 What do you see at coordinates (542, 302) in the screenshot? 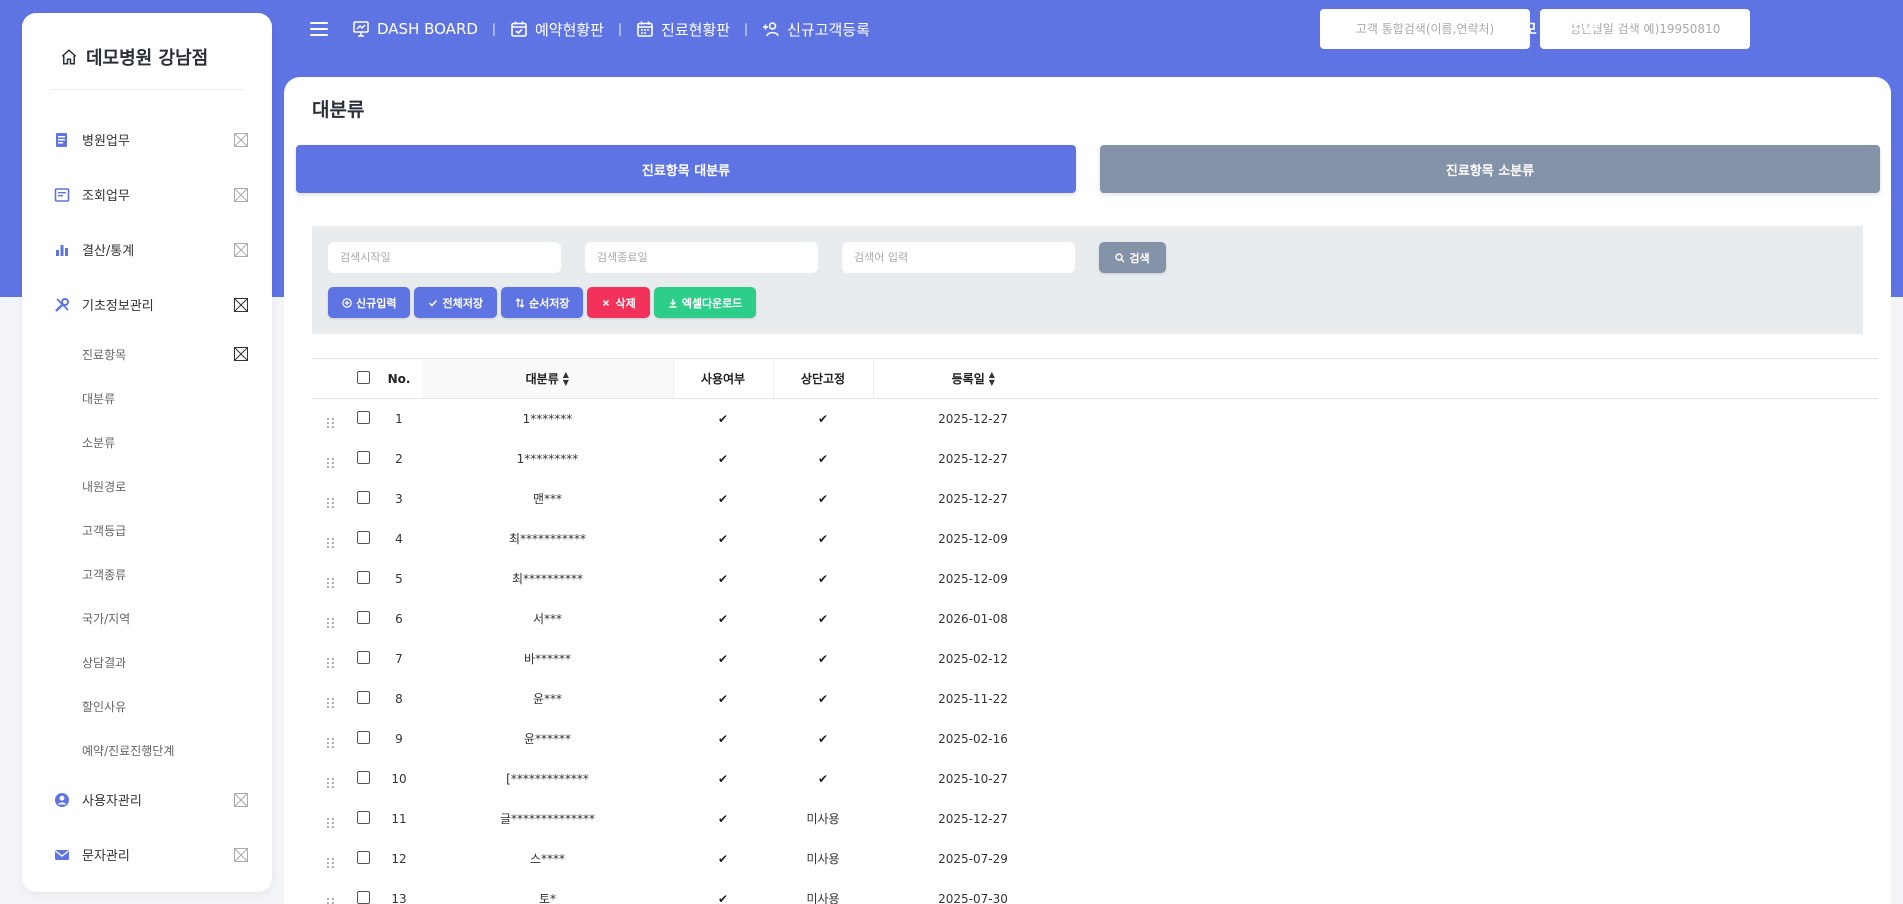
I see `save-order-button: 순서저장` at bounding box center [542, 302].